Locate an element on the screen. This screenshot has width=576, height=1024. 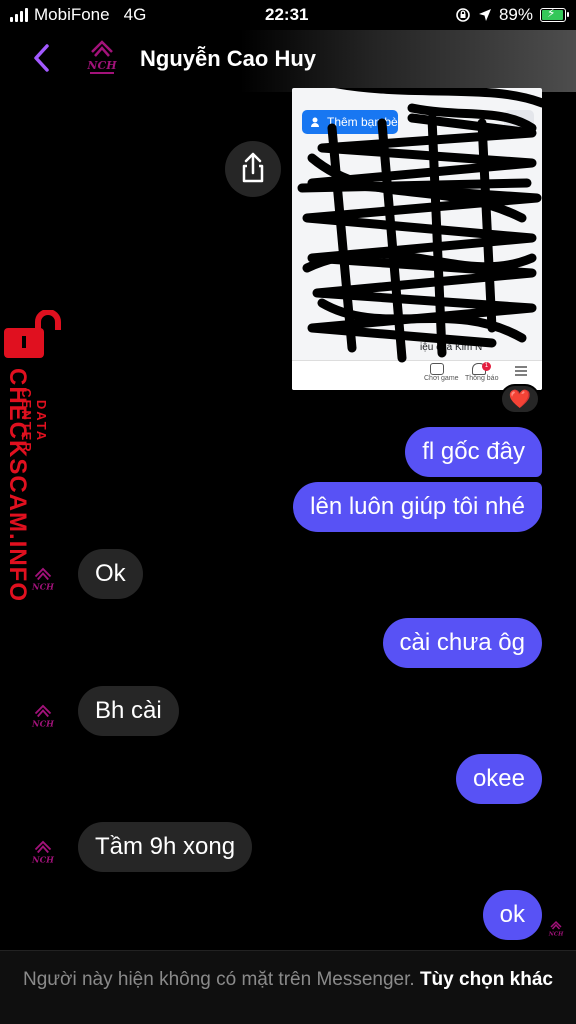
heart-reaction: ❤️ is located at coordinates (520, 399).